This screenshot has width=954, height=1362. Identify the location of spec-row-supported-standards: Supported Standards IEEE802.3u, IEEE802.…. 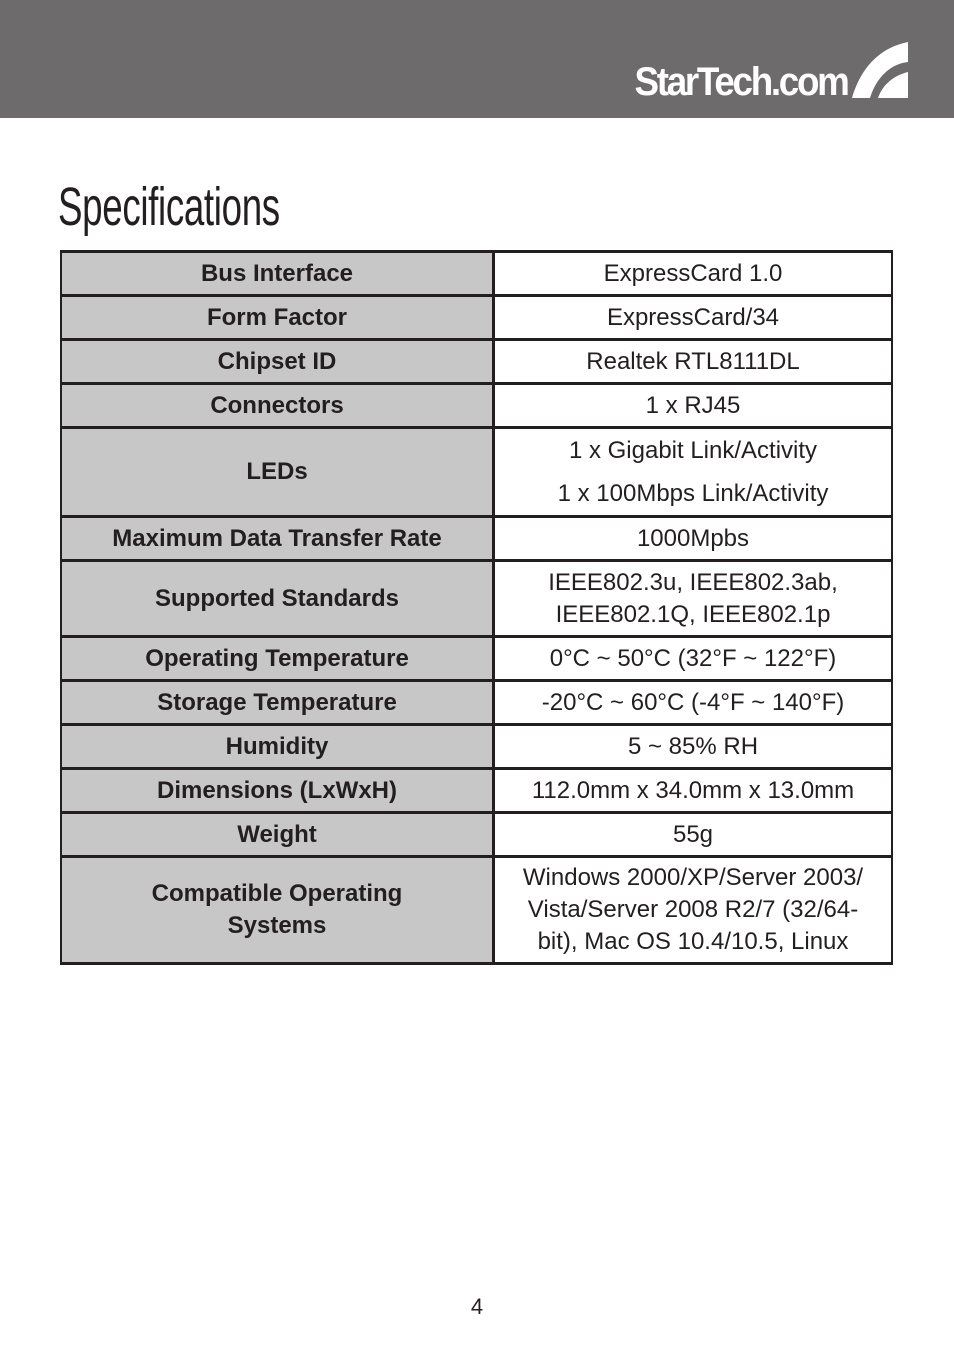
(476, 598).